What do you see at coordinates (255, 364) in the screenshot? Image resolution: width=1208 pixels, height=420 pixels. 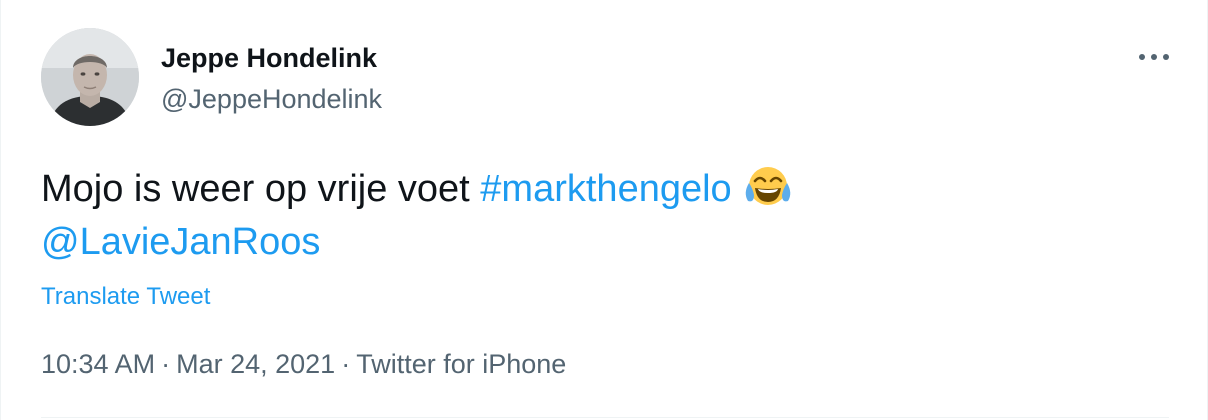 I see `tweet-date: Mar 24, 2021` at bounding box center [255, 364].